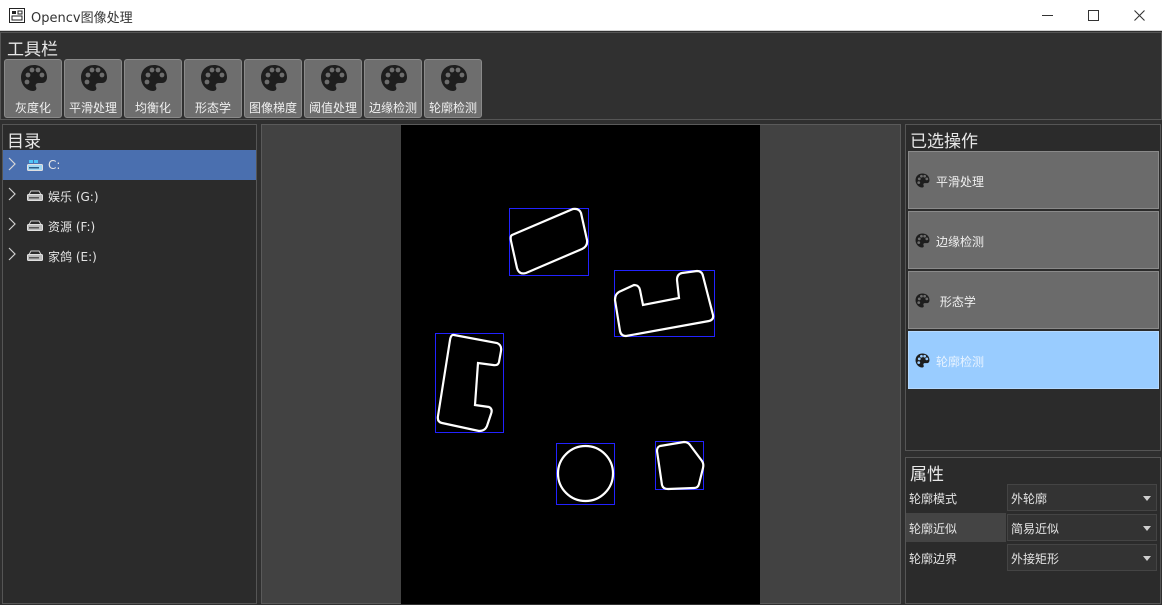 This screenshot has width=1162, height=605. I want to click on system-drive-icon, so click(35, 165).